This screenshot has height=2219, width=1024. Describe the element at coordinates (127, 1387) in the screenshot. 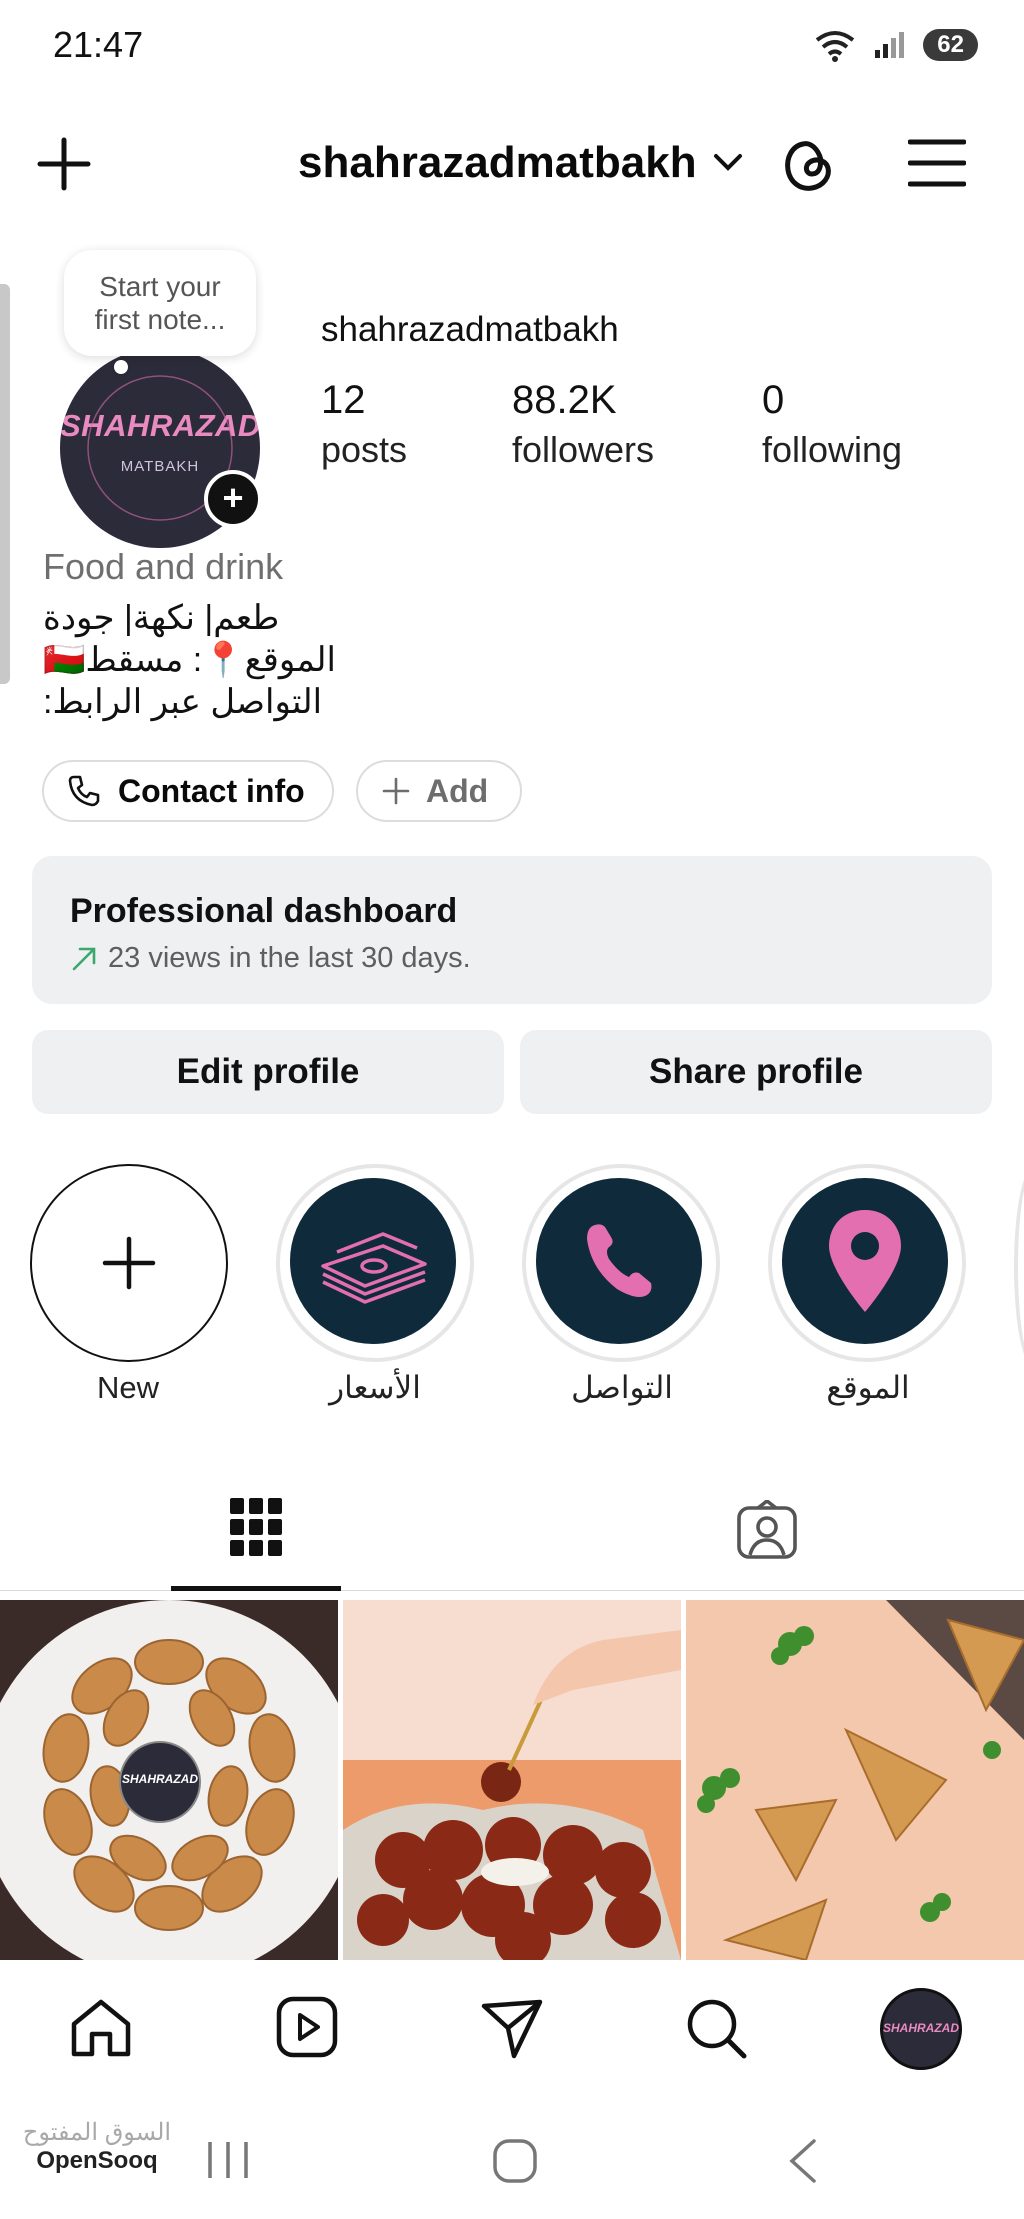

I see `highlight-label: New` at that location.